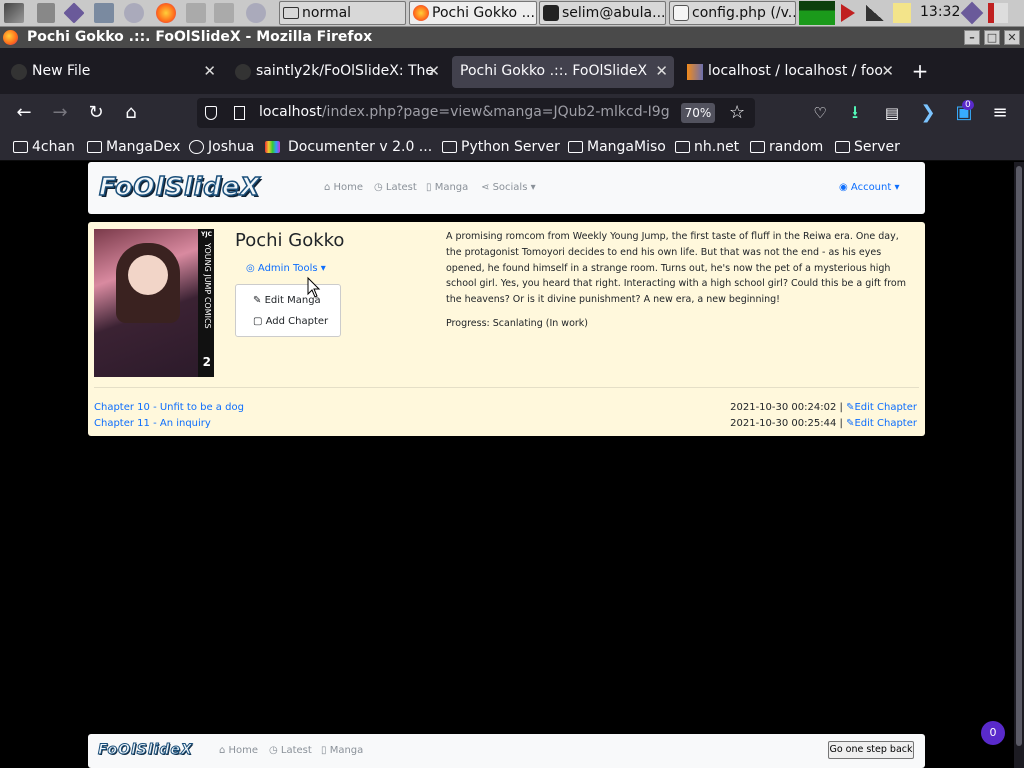 The height and width of the screenshot is (768, 1024). Describe the element at coordinates (179, 186) in the screenshot. I see `site-logo: FoOlSlideX` at that location.